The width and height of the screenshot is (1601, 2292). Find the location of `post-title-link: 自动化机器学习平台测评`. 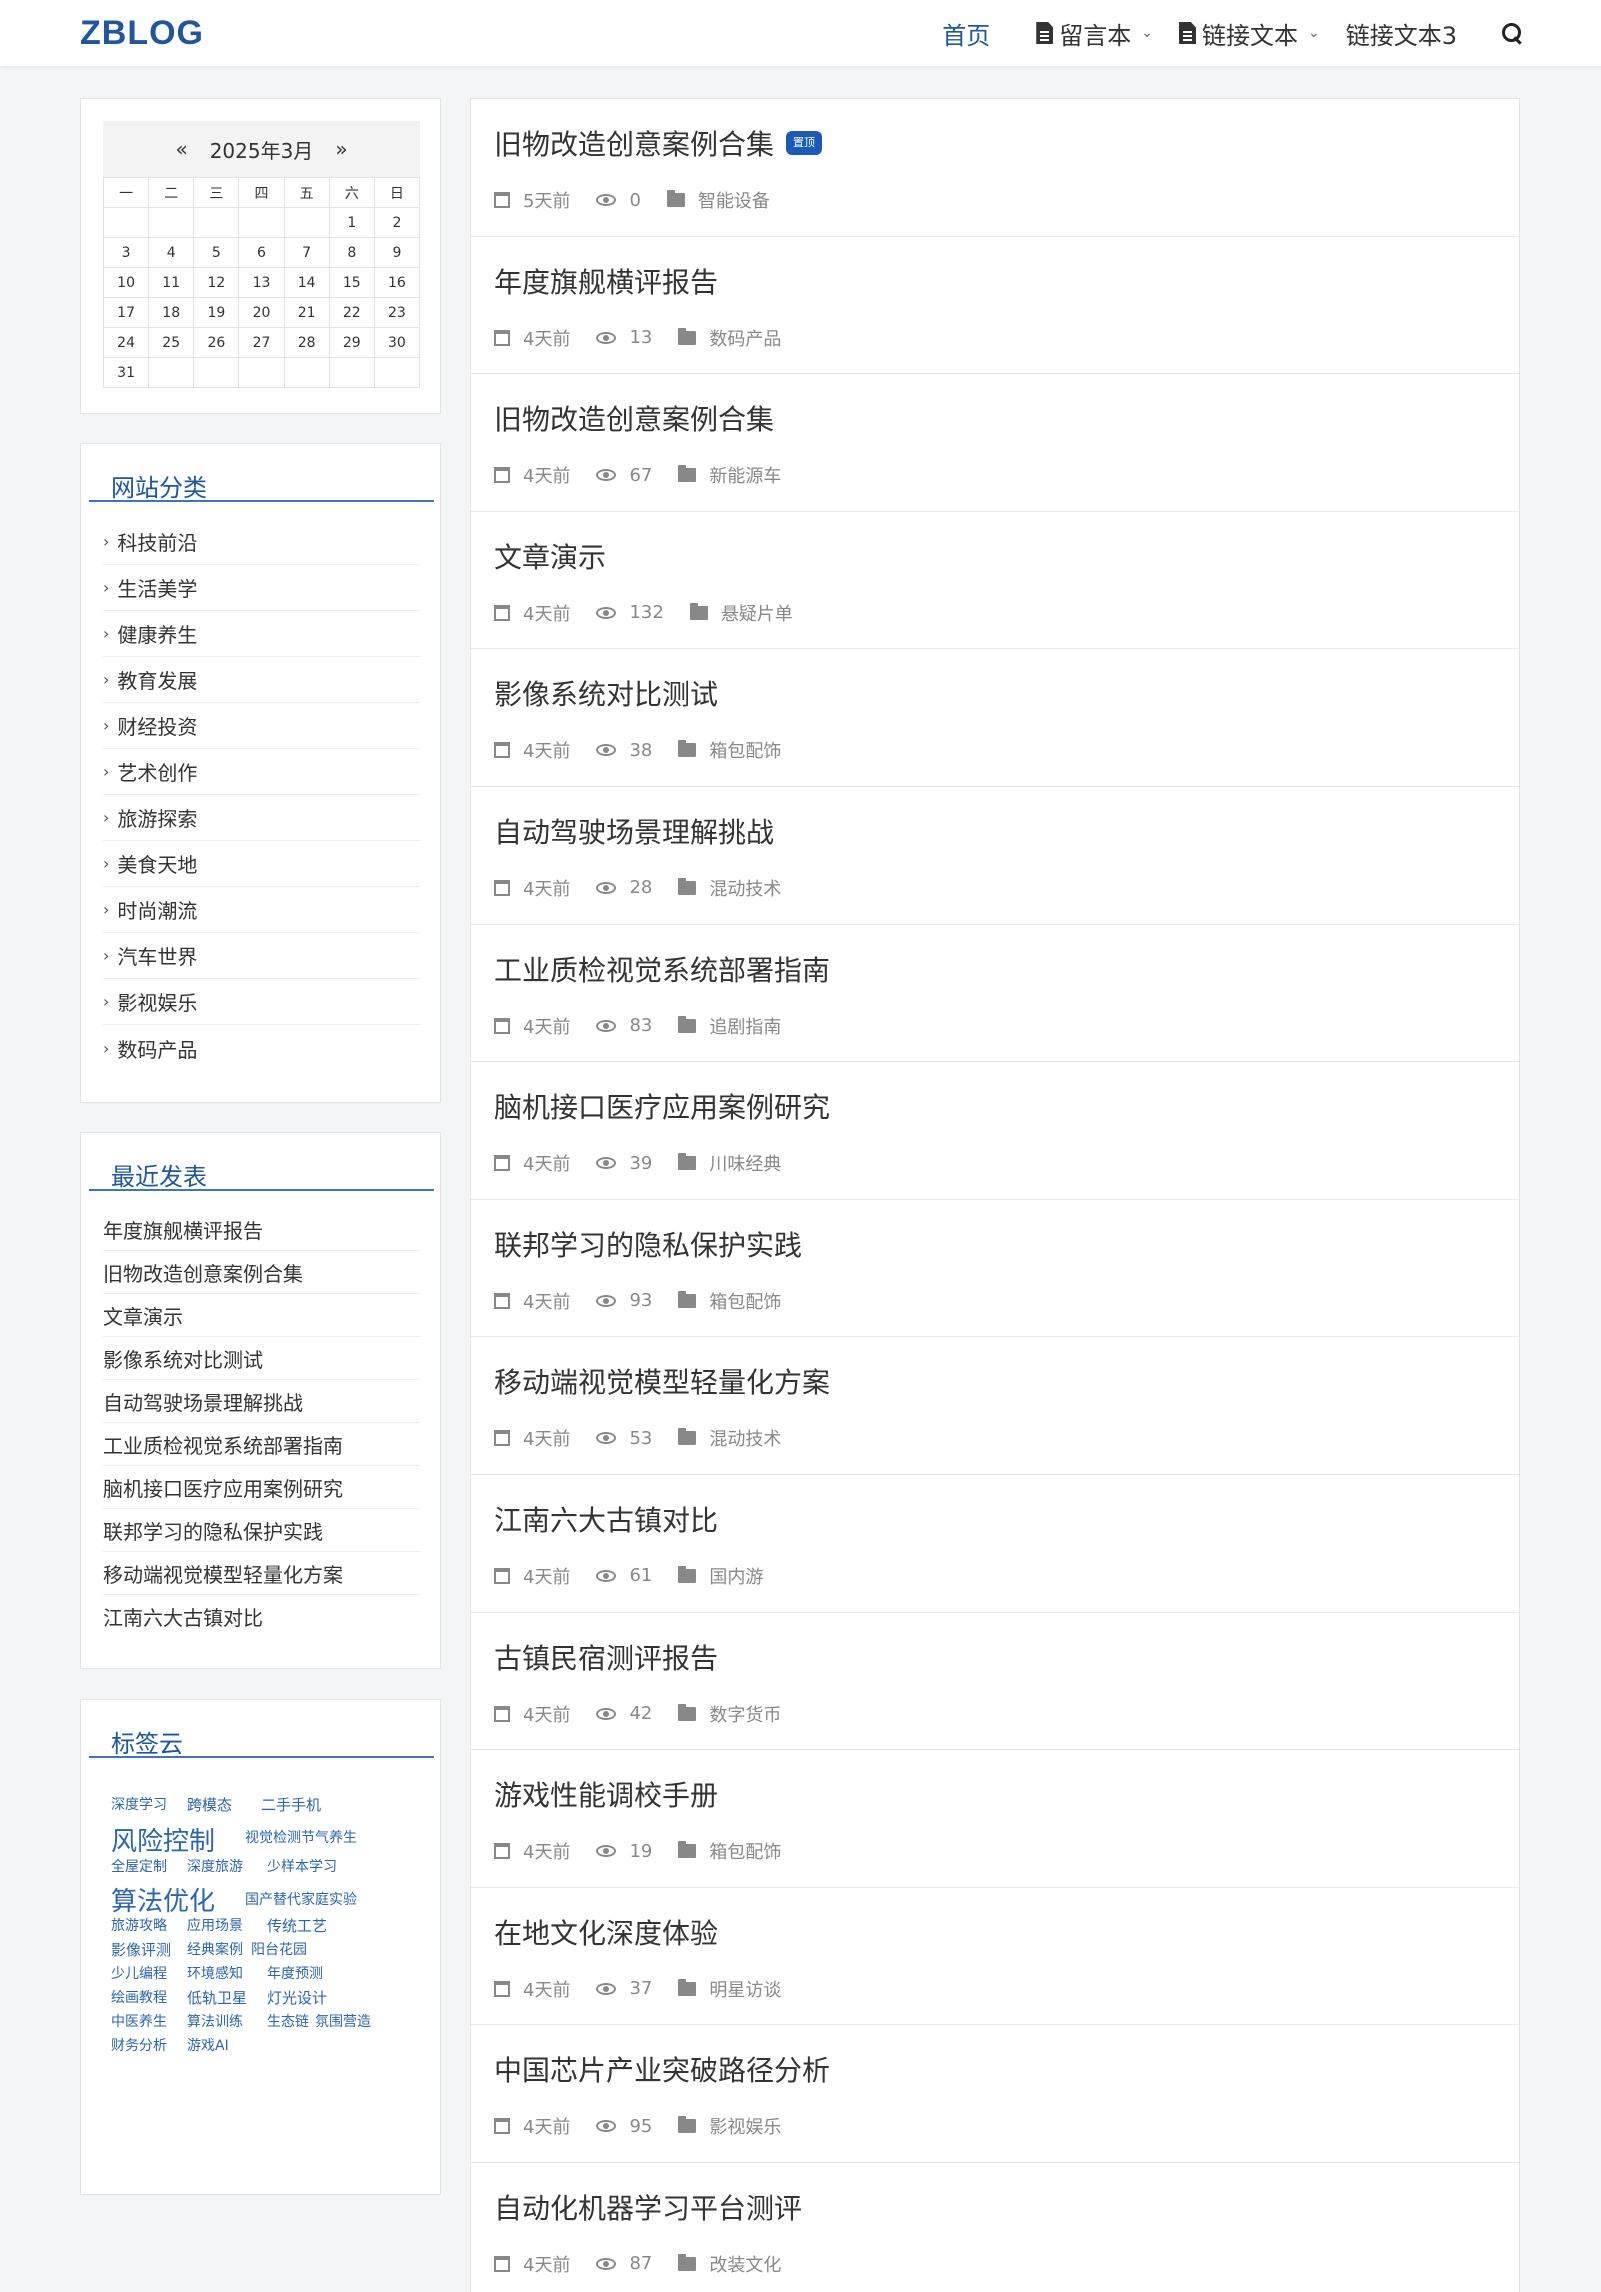

post-title-link: 自动化机器学习平台测评 is located at coordinates (648, 2207).